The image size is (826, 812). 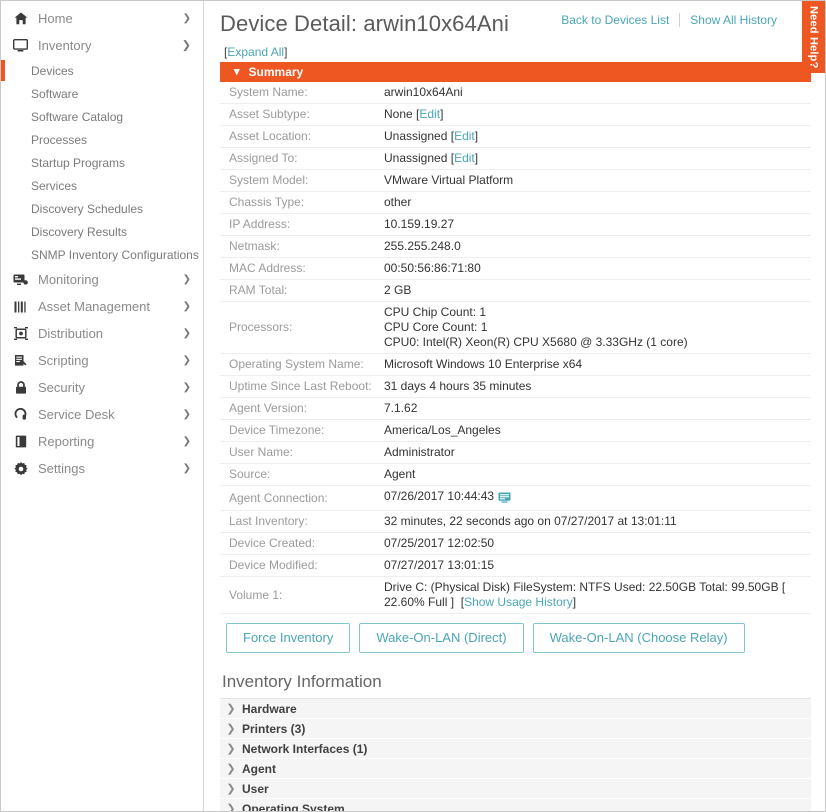 What do you see at coordinates (400, 474) in the screenshot?
I see `row-value: Agent` at bounding box center [400, 474].